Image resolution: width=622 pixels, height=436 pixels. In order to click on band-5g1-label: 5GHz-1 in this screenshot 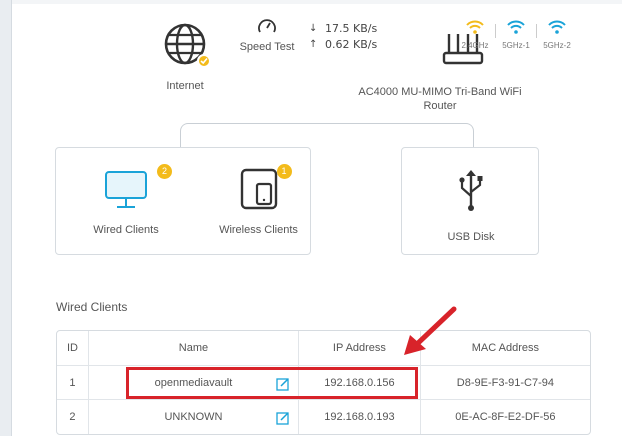, I will do `click(516, 45)`.